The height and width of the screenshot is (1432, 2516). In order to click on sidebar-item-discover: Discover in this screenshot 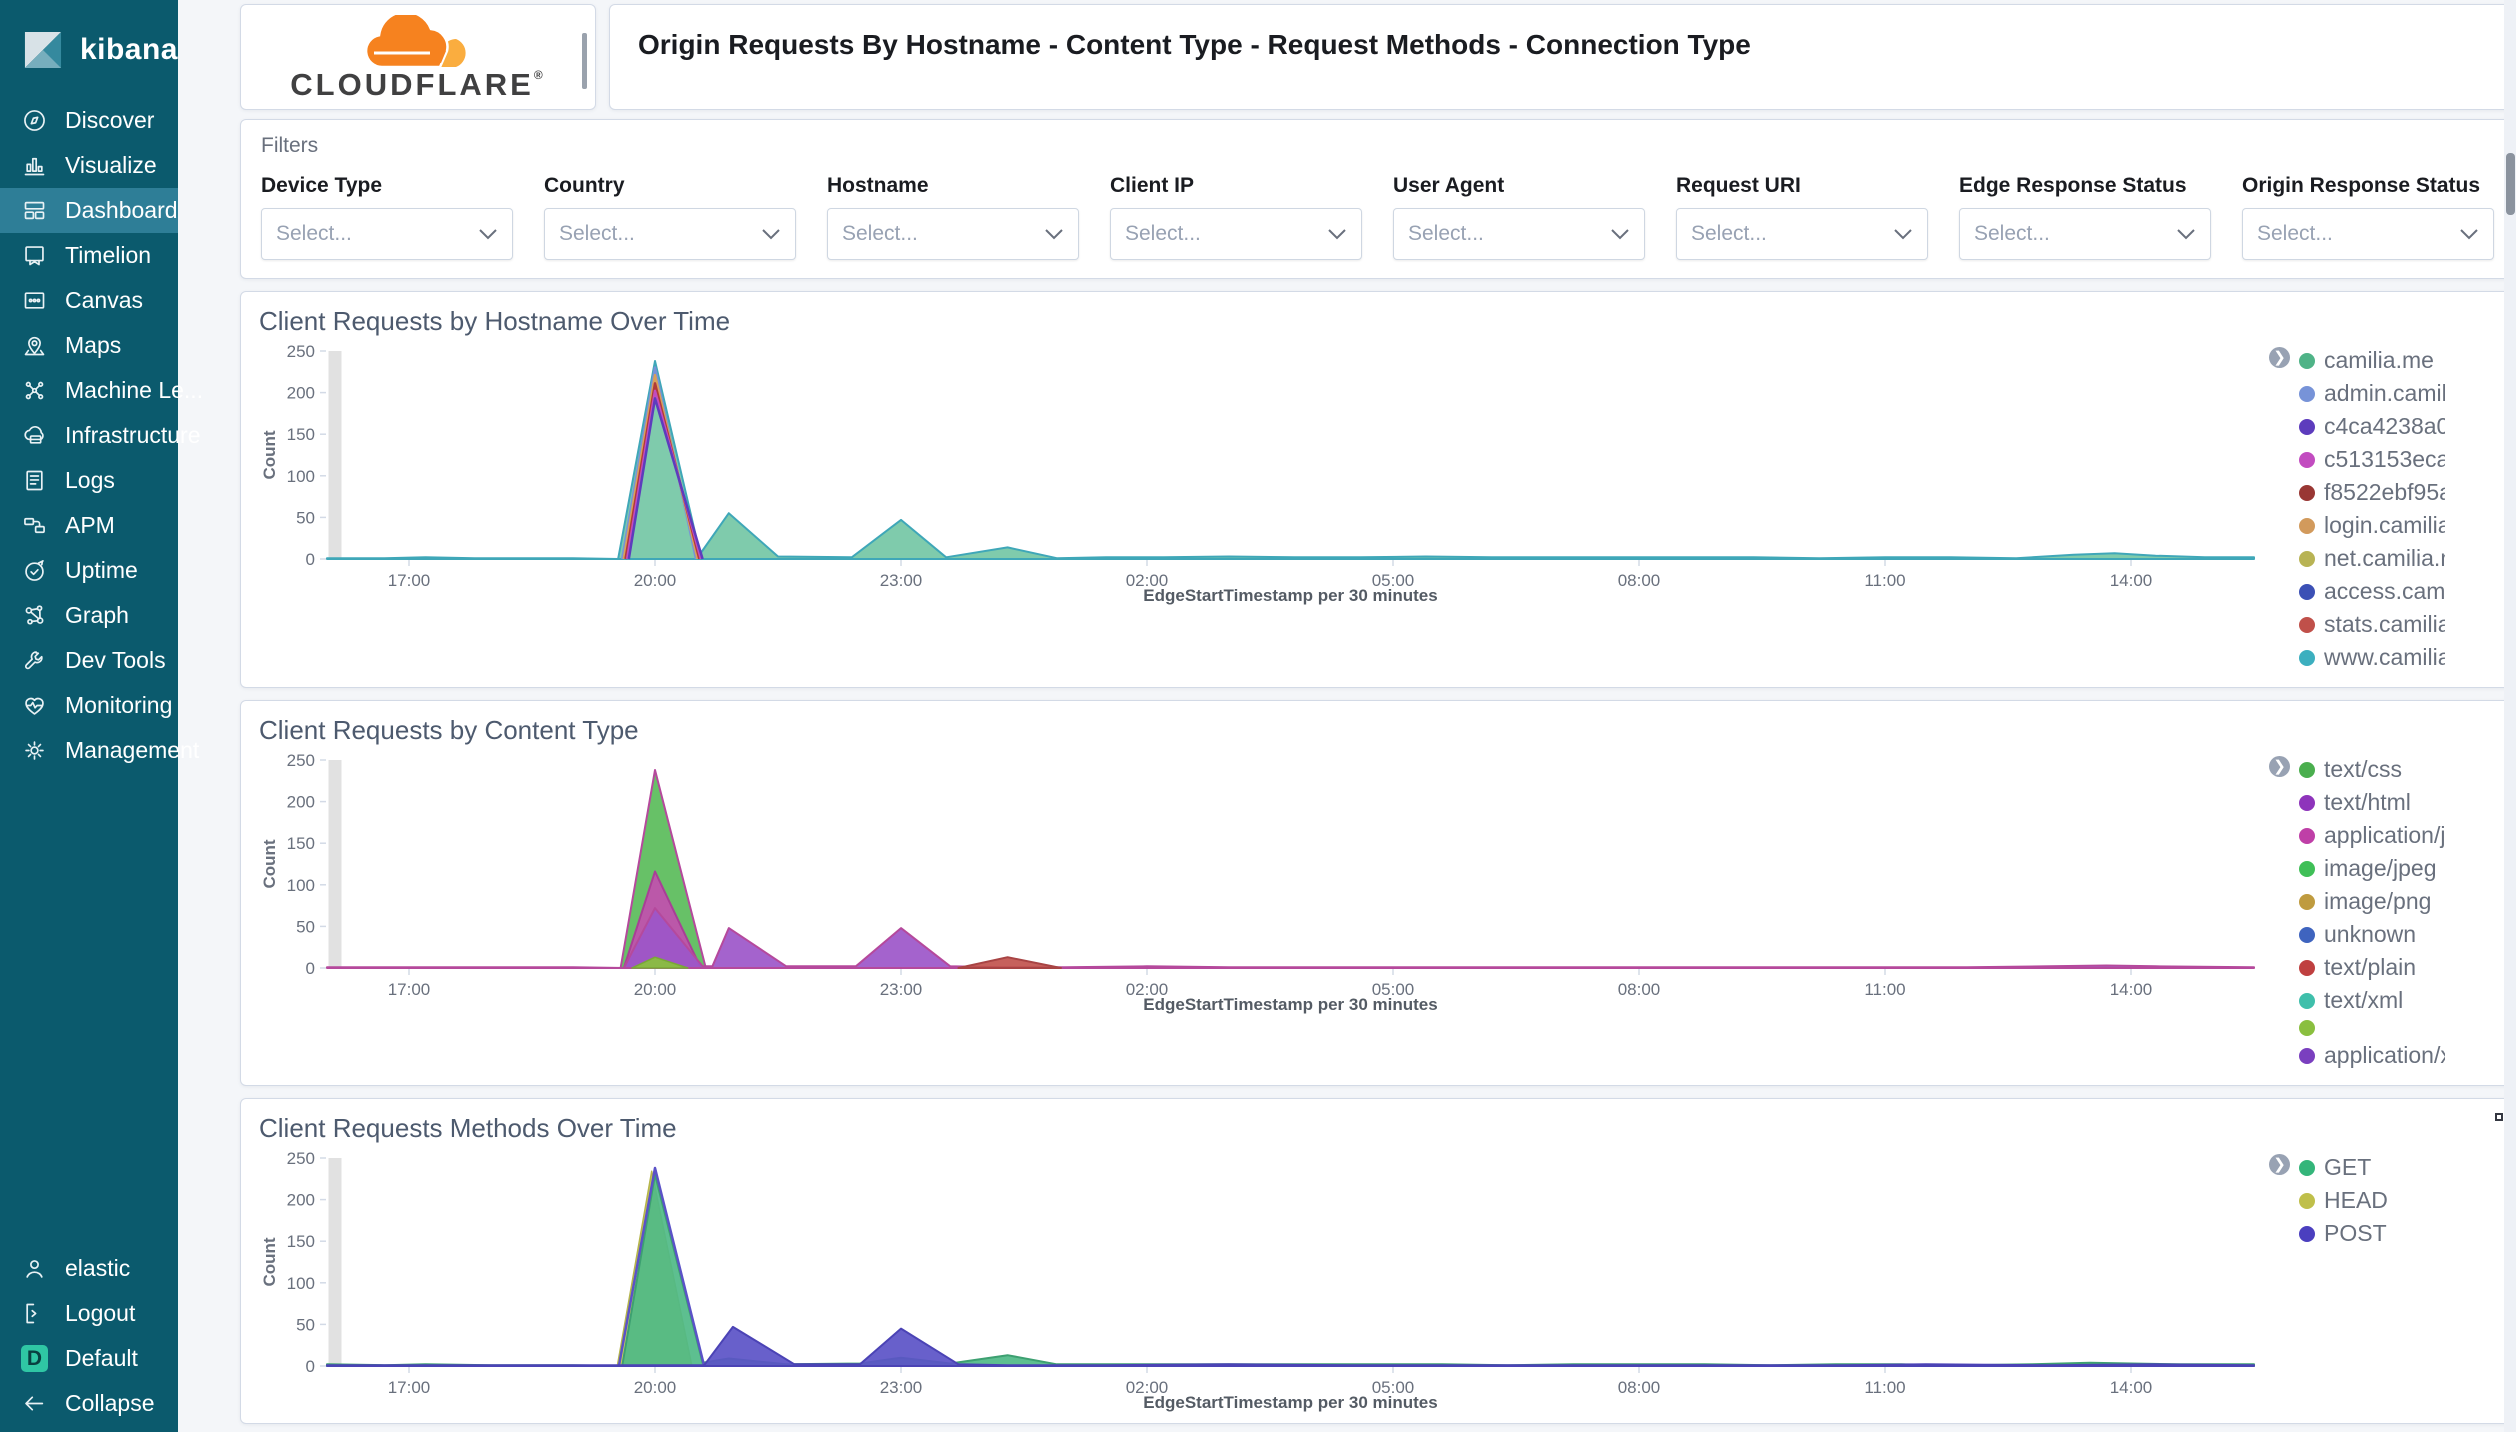, I will do `click(89, 120)`.